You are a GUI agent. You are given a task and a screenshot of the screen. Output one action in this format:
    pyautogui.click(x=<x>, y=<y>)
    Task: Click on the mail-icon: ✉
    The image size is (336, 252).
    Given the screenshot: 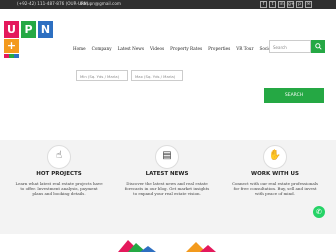 What is the action you would take?
    pyautogui.click(x=308, y=4)
    